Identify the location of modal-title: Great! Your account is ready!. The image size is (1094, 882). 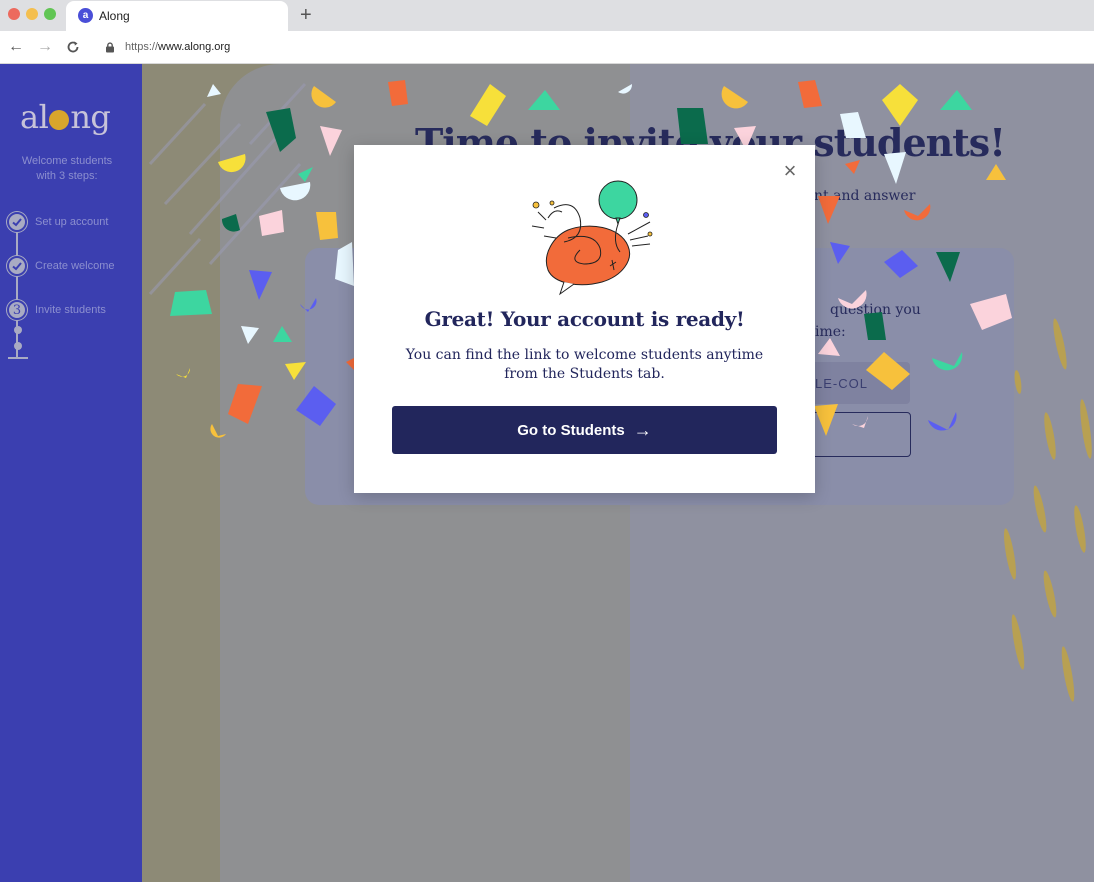
(584, 319).